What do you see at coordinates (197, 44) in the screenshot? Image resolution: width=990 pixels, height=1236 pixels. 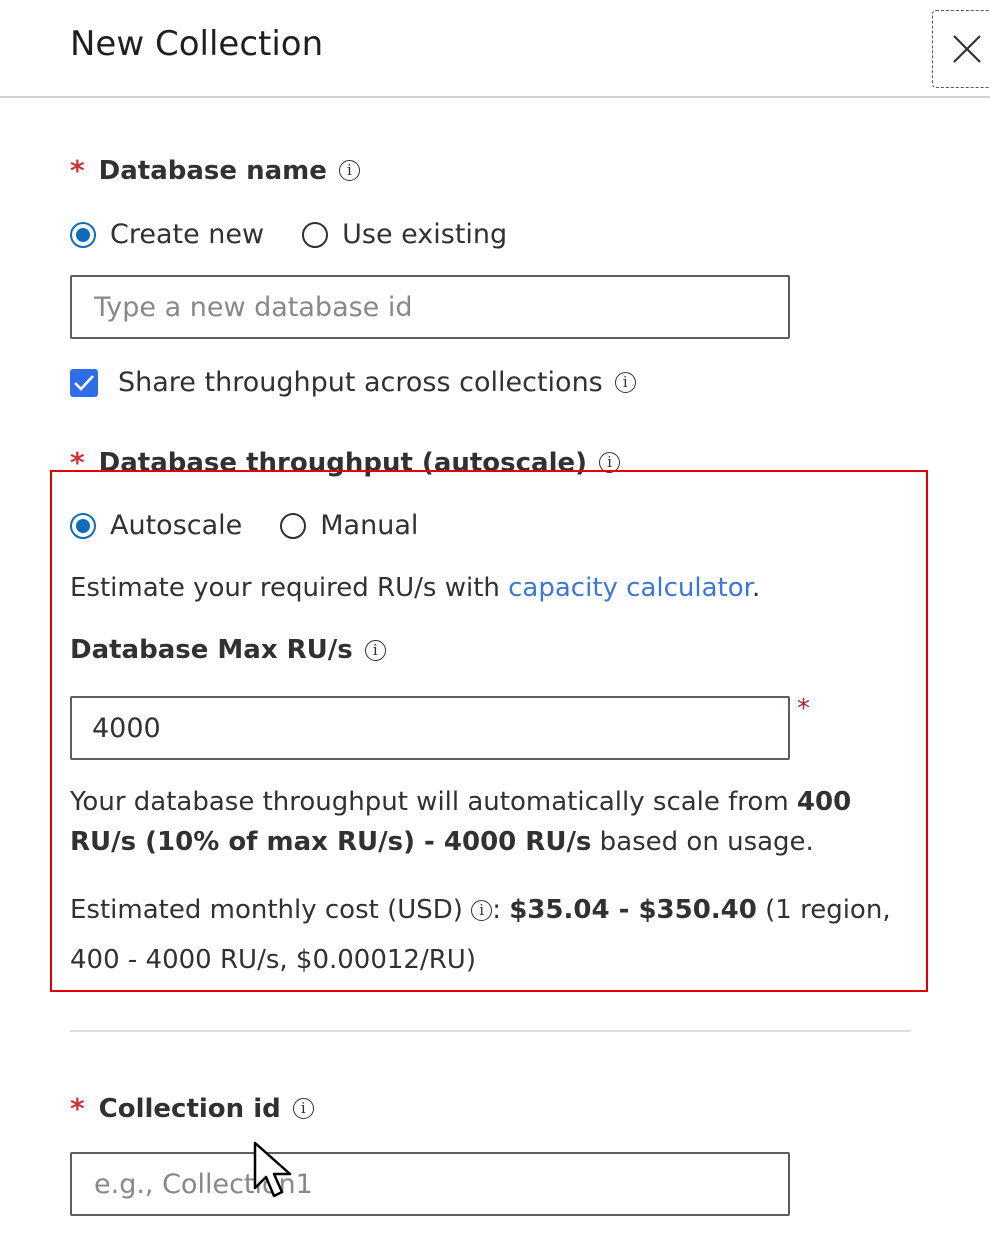 I see `panel-title: New Collection` at bounding box center [197, 44].